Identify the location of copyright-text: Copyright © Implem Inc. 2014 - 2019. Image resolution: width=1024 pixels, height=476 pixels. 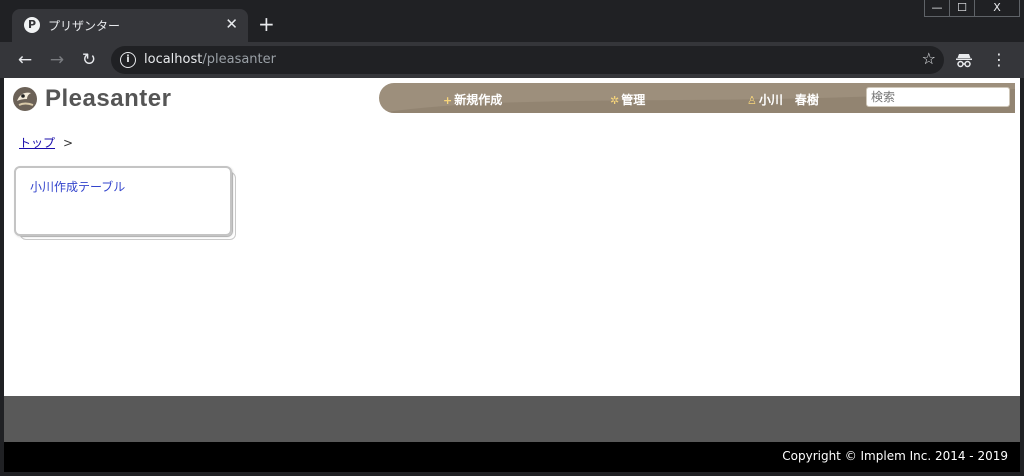
(895, 456).